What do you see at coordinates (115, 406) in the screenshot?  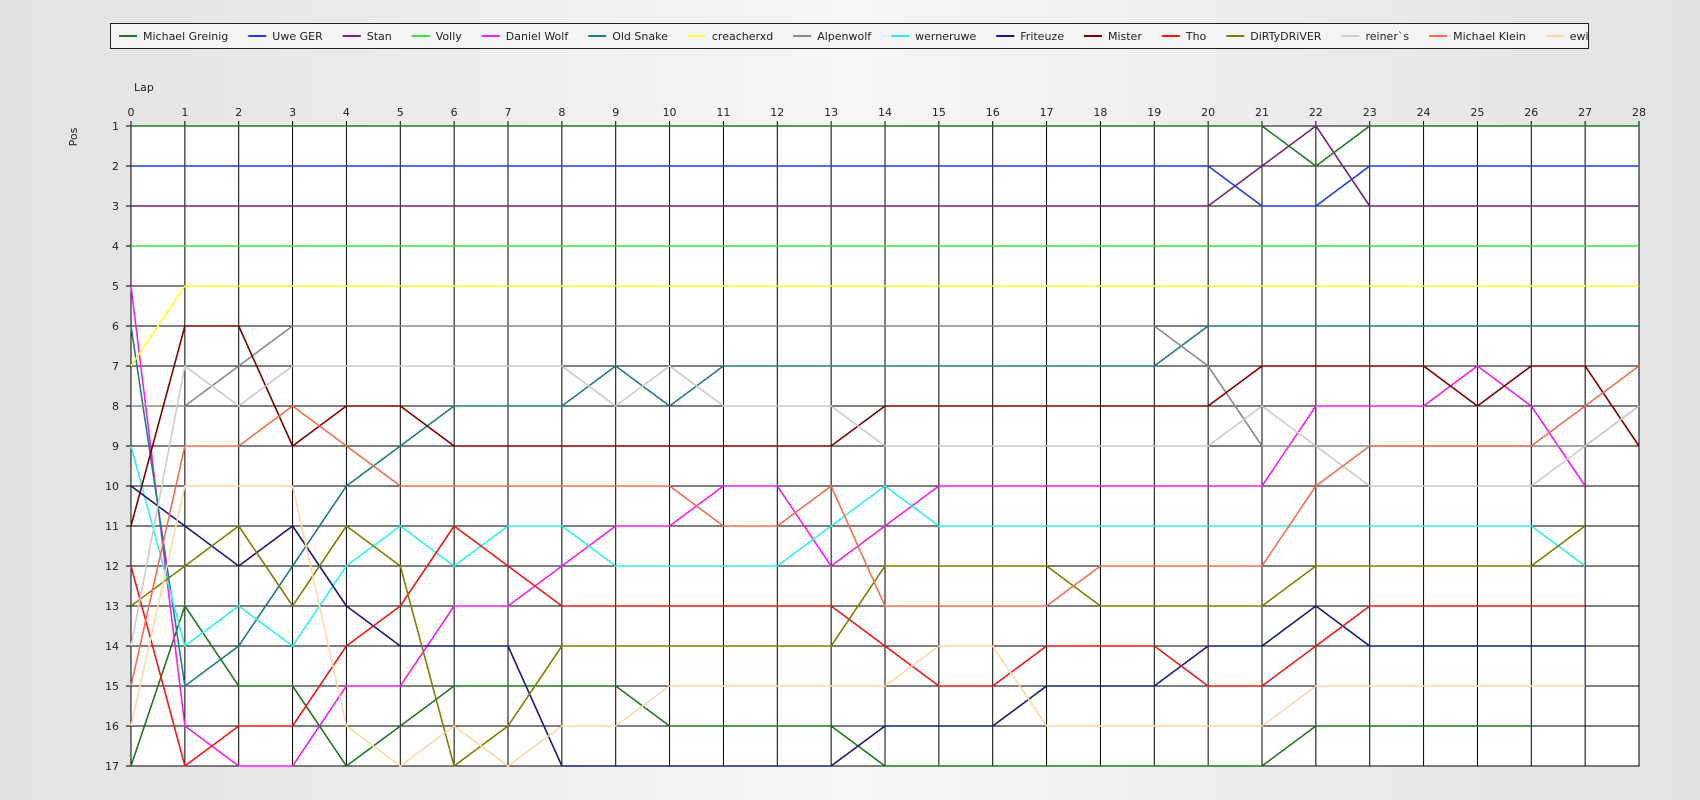 I see `y-tick-label: 8` at bounding box center [115, 406].